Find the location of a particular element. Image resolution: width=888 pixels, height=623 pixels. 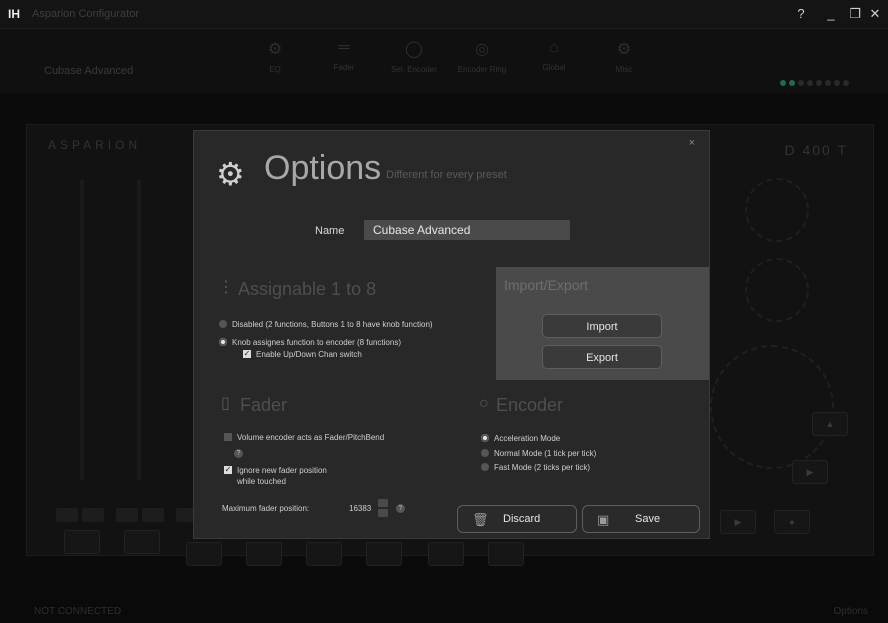

connection-status: NOT CONNECTED is located at coordinates (78, 611).